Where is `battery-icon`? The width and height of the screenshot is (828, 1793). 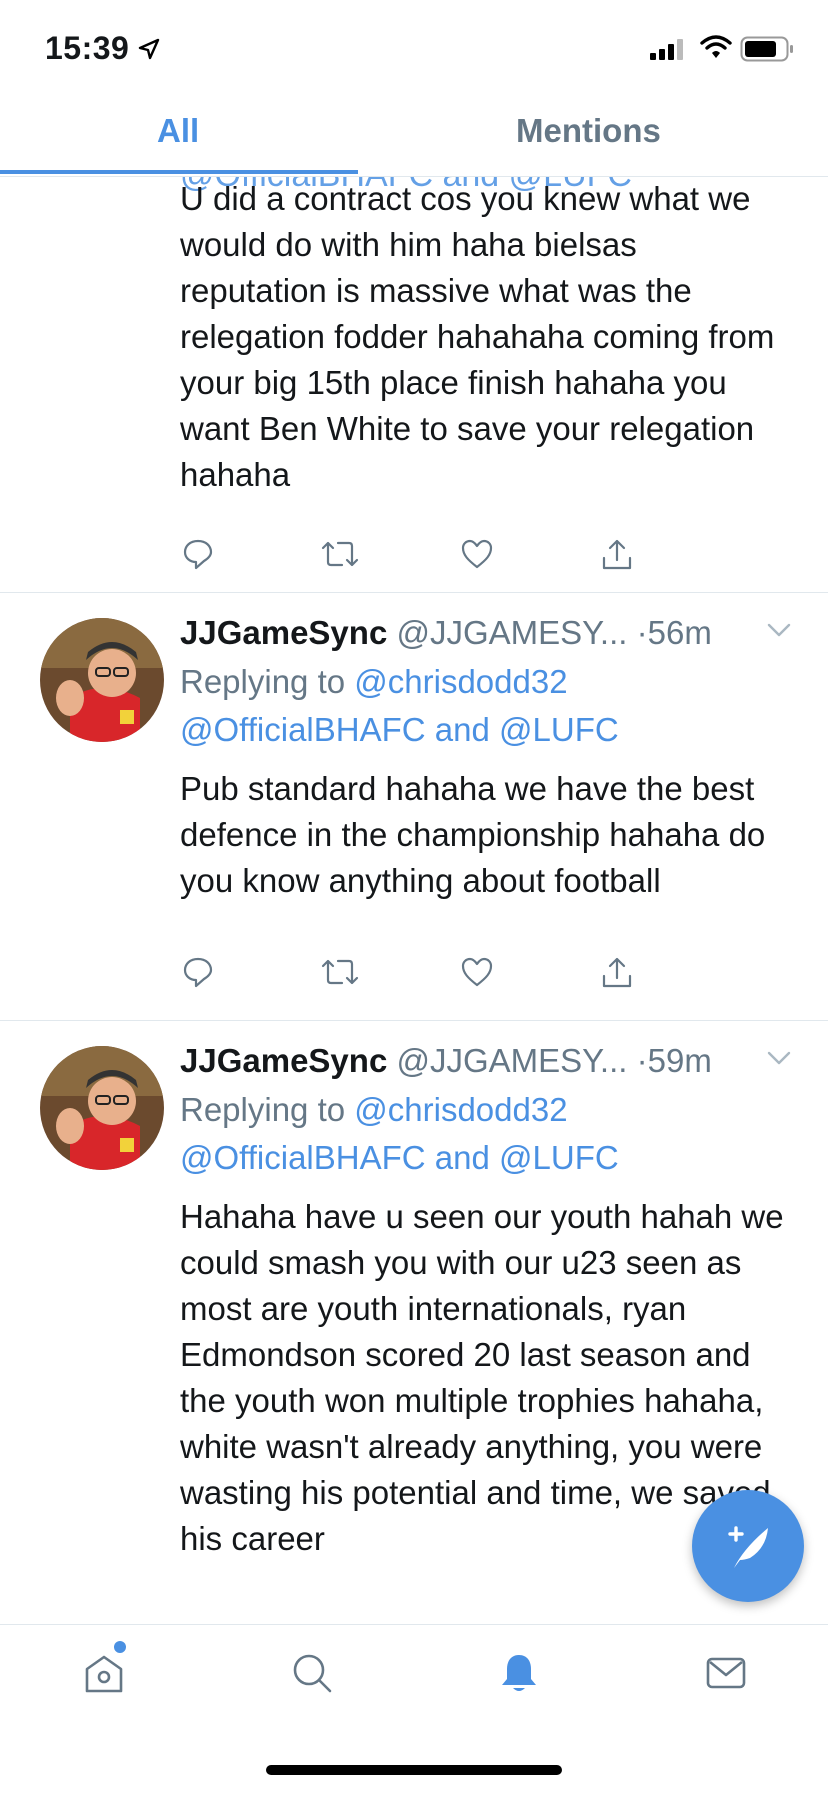
battery-icon is located at coordinates (766, 49).